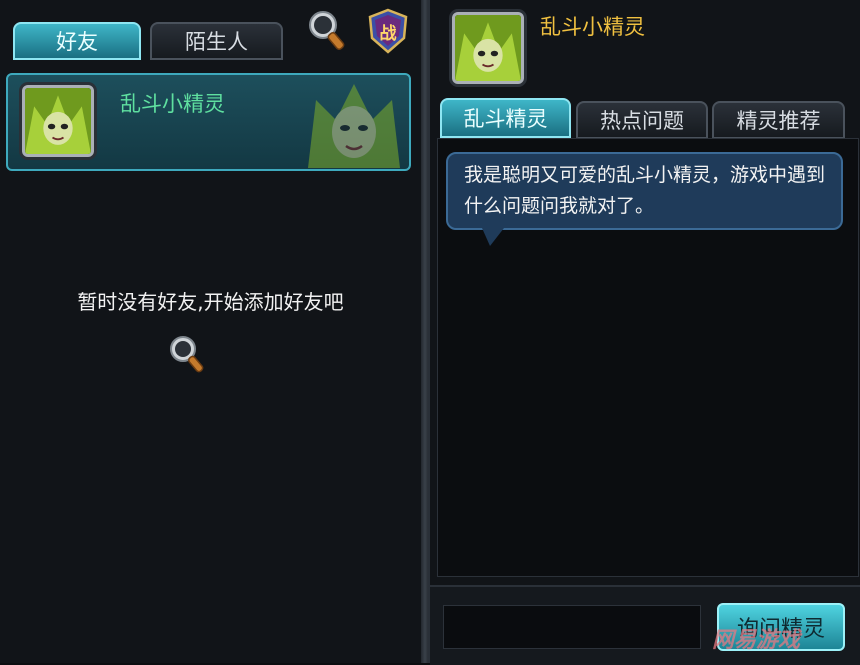 The image size is (860, 665). I want to click on tab-strangers-label: 陌生人, so click(216, 42).